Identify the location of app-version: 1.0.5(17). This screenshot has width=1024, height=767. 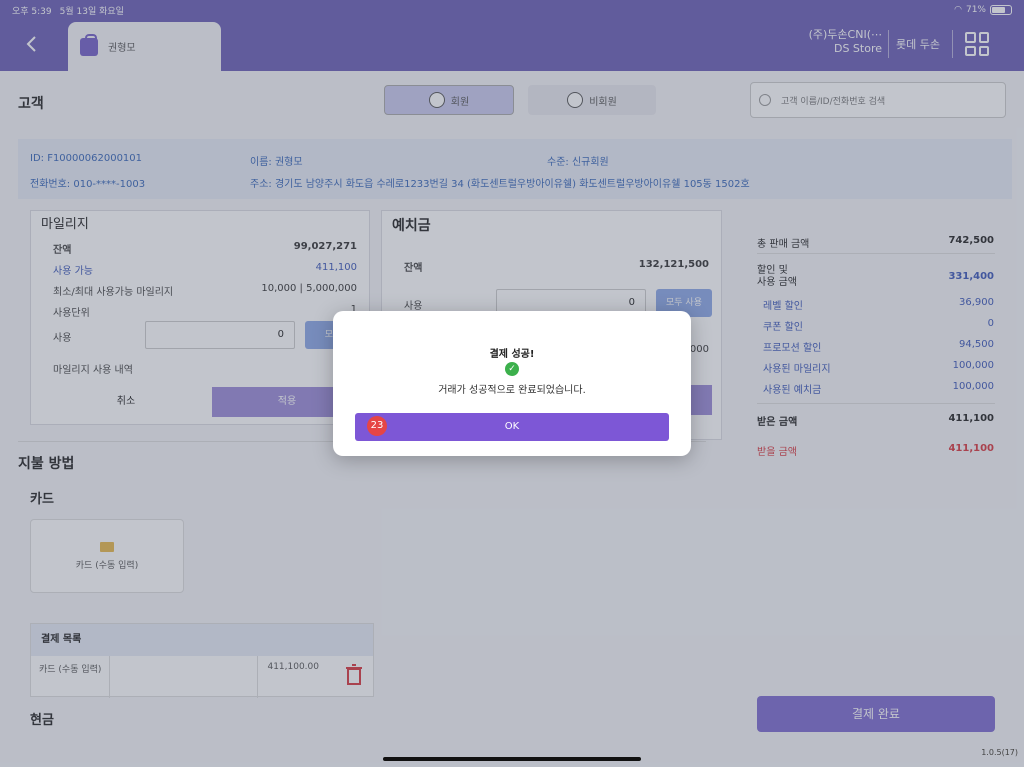
(999, 752).